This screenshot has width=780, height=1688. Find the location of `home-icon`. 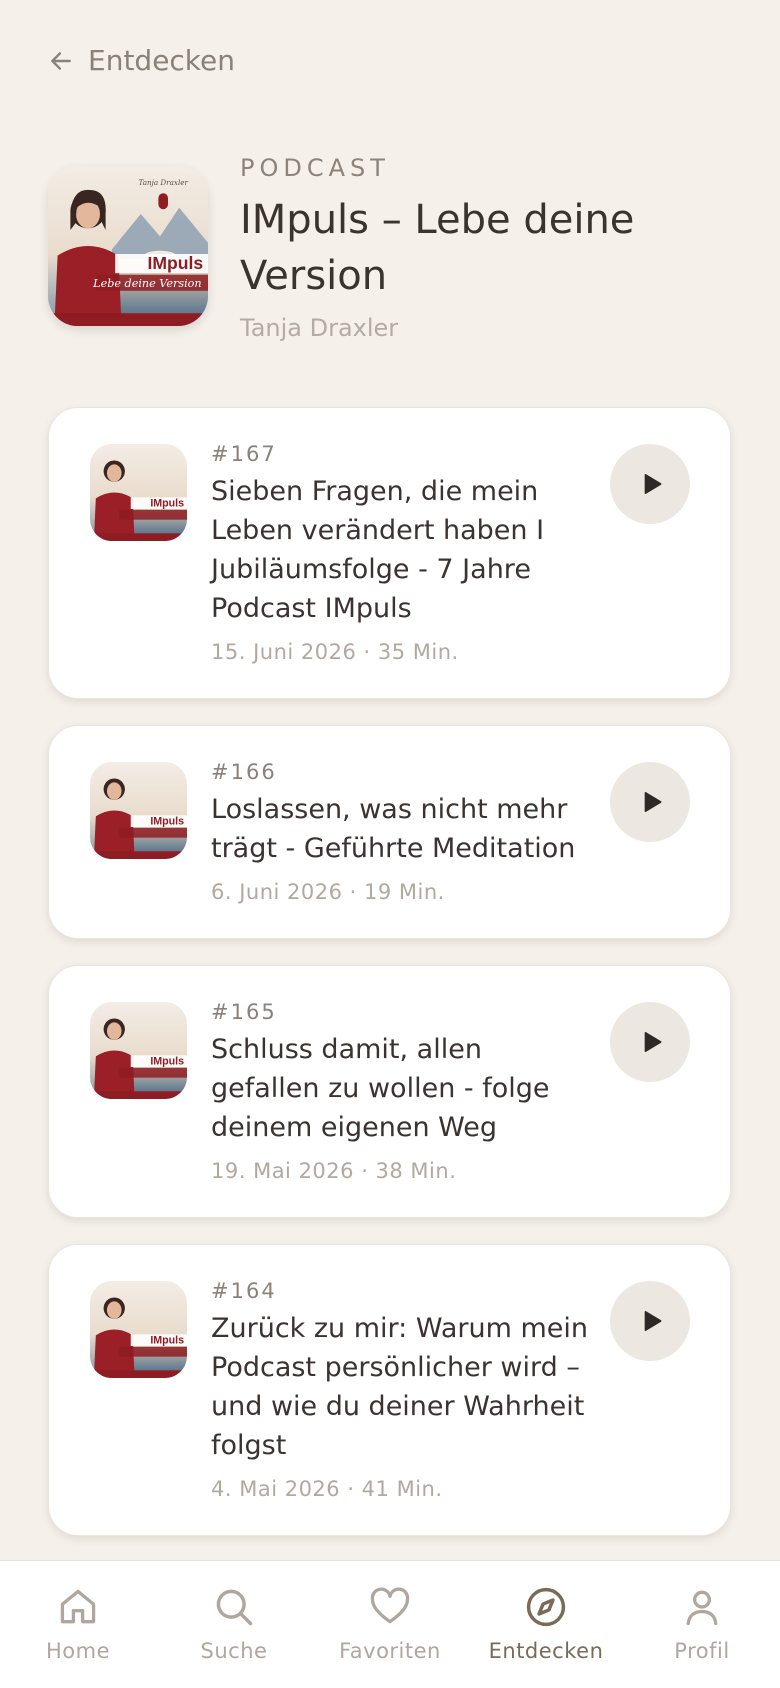

home-icon is located at coordinates (78, 1606).